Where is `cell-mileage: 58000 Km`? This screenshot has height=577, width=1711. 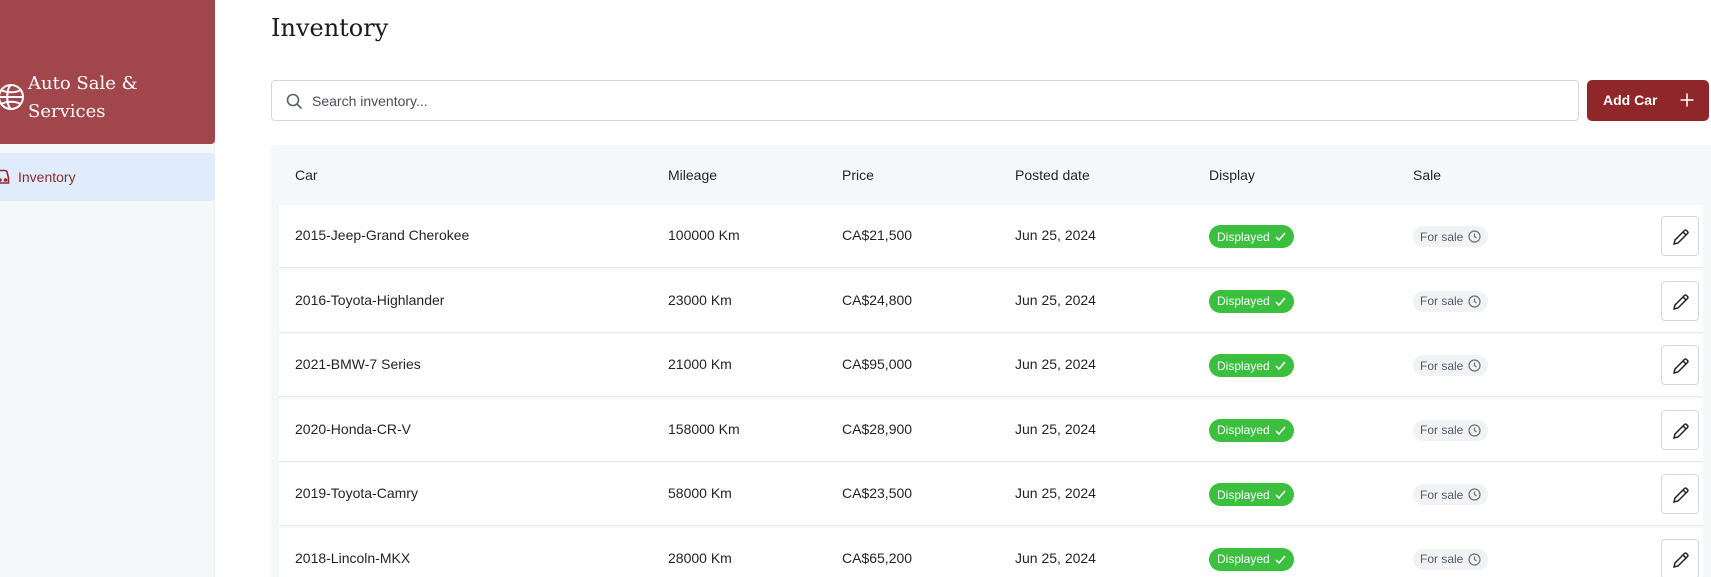 cell-mileage: 58000 Km is located at coordinates (700, 493).